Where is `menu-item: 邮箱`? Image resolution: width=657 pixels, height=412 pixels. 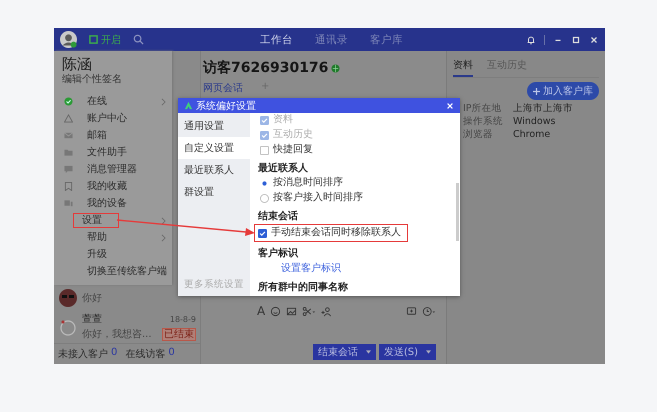
menu-item: 邮箱 is located at coordinates (97, 135).